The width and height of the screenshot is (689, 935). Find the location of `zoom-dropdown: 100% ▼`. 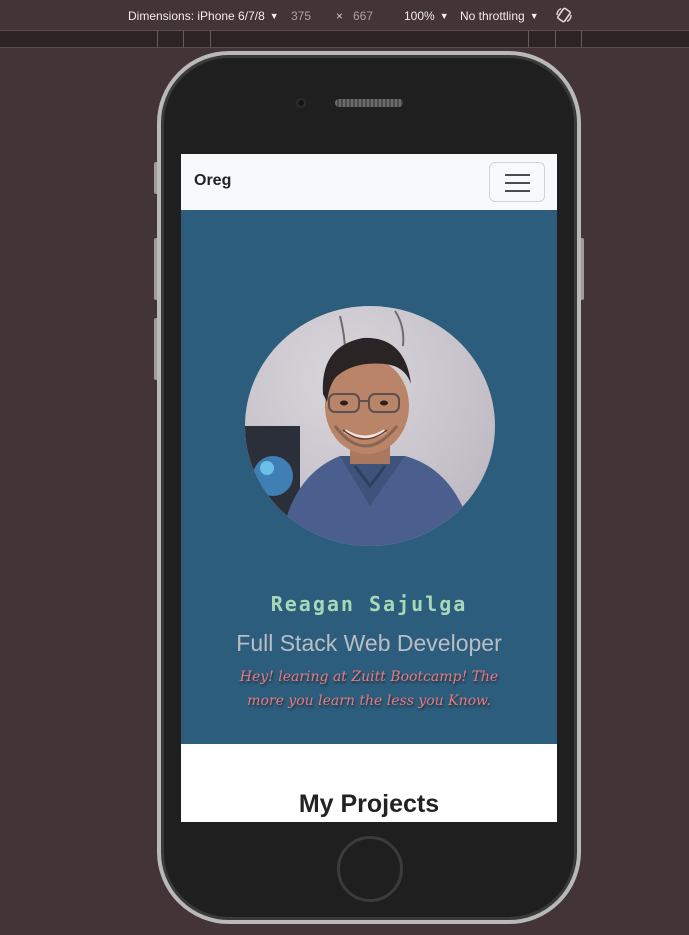

zoom-dropdown: 100% ▼ is located at coordinates (426, 16).